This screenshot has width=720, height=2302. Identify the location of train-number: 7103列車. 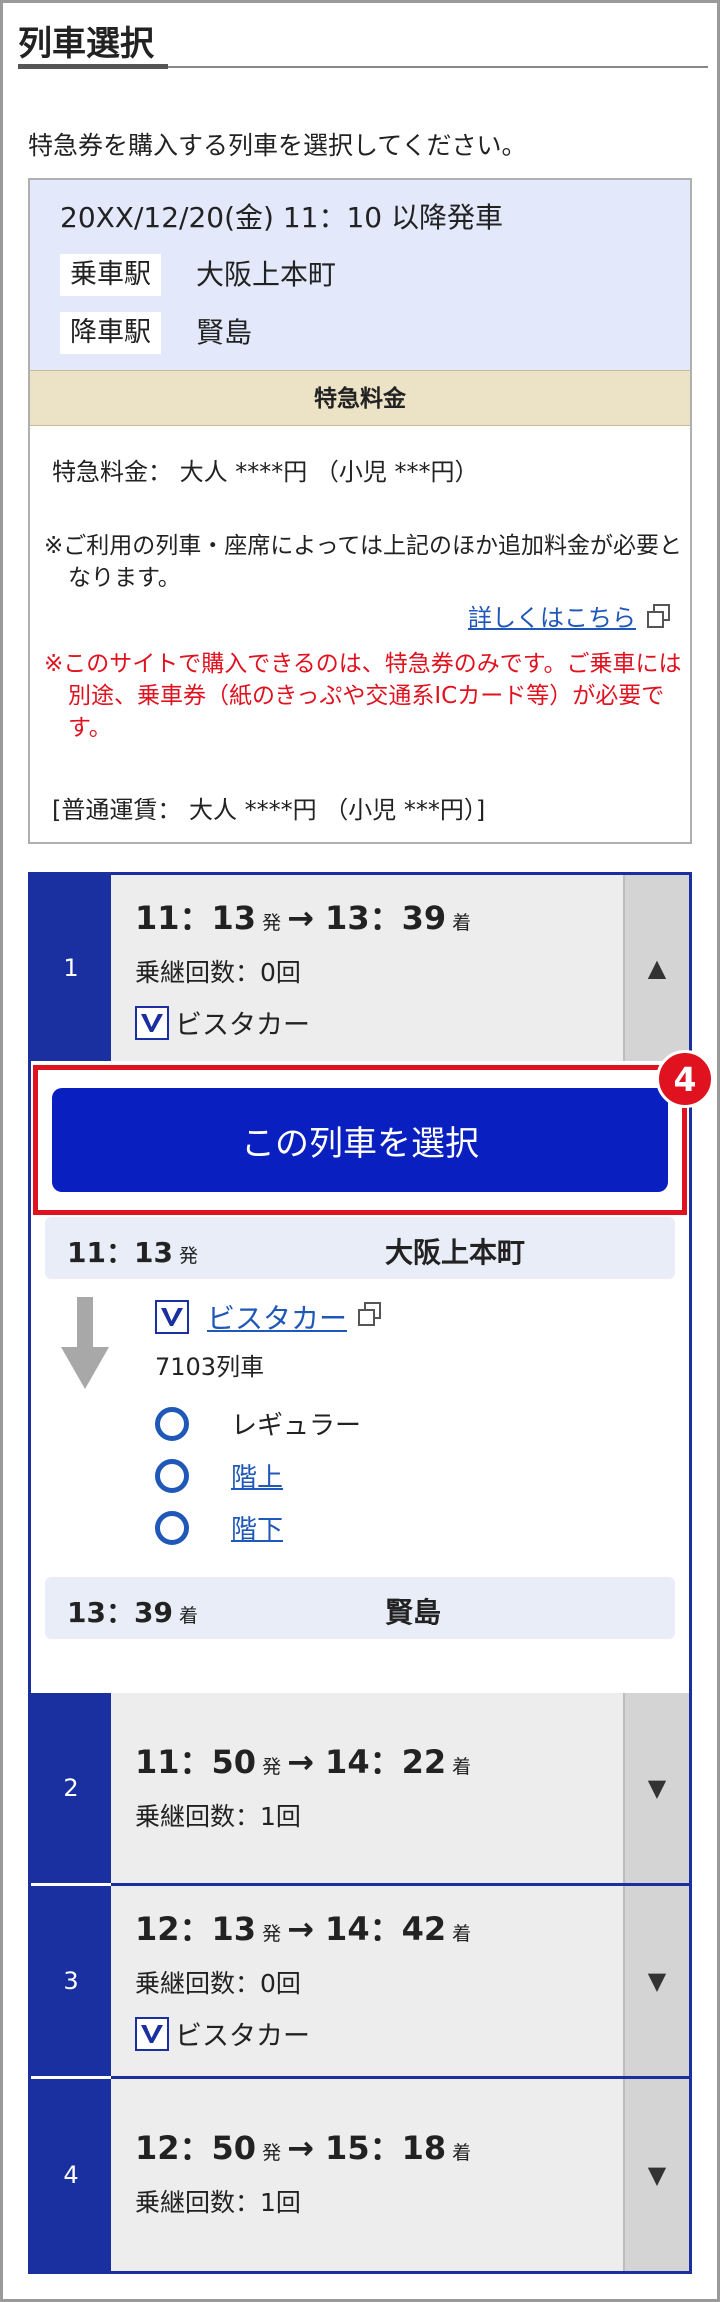
(210, 1367).